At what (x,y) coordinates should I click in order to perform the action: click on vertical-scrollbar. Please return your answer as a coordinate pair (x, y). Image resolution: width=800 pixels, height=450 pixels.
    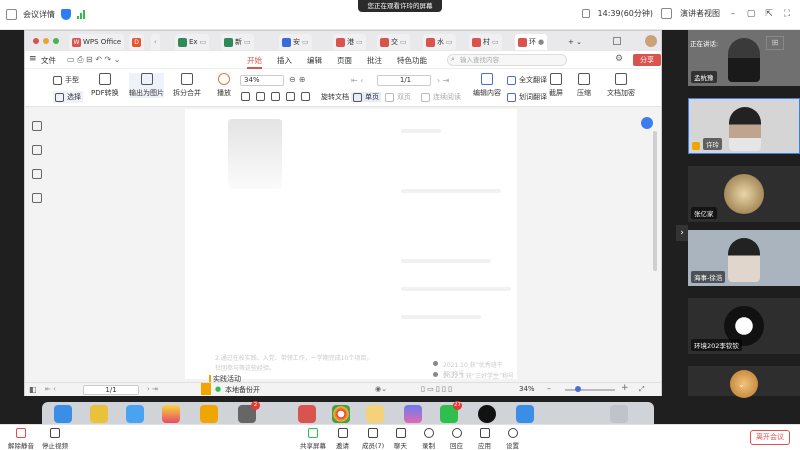
    Looking at the image, I should click on (655, 201).